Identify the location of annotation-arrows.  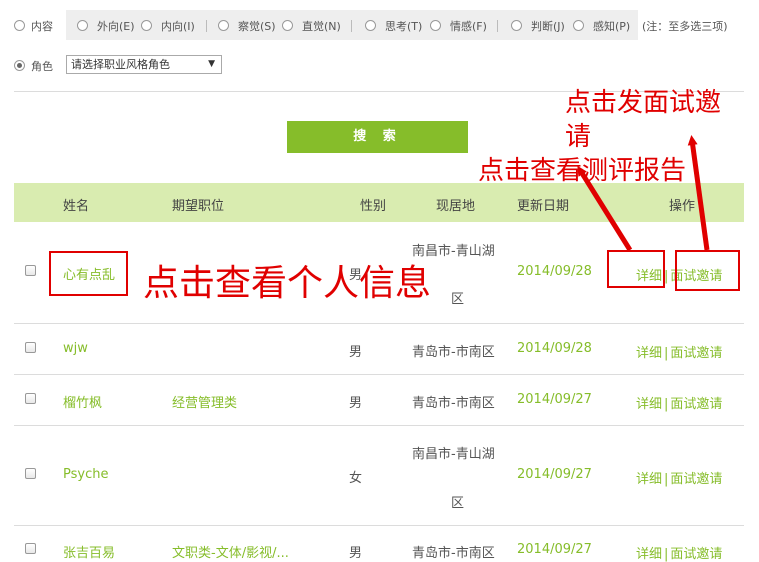
(643, 193).